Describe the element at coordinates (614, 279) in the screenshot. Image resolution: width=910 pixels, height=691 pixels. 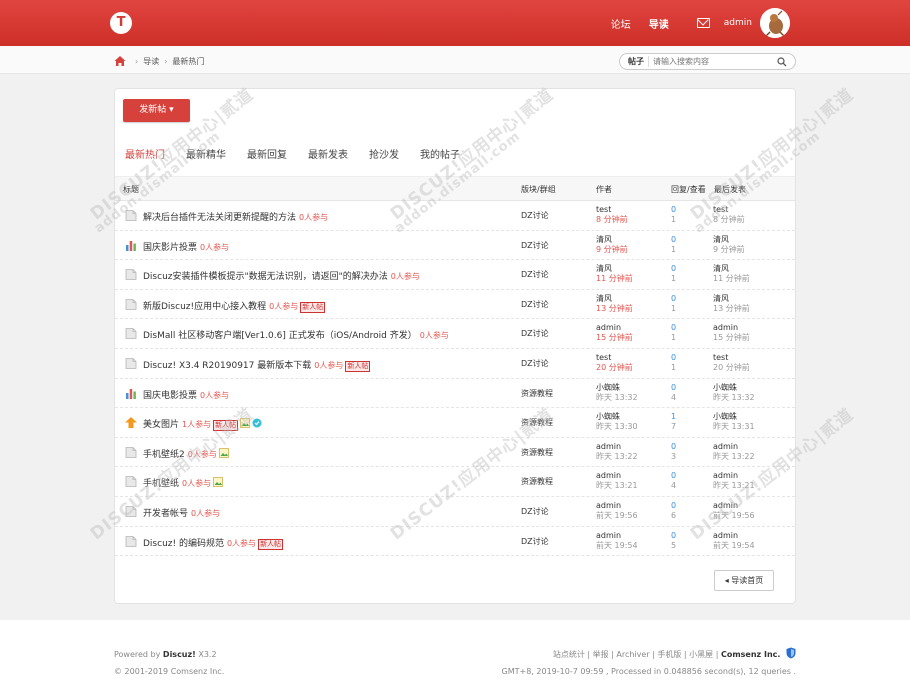
I see `post-time: 11 分钟前` at that location.